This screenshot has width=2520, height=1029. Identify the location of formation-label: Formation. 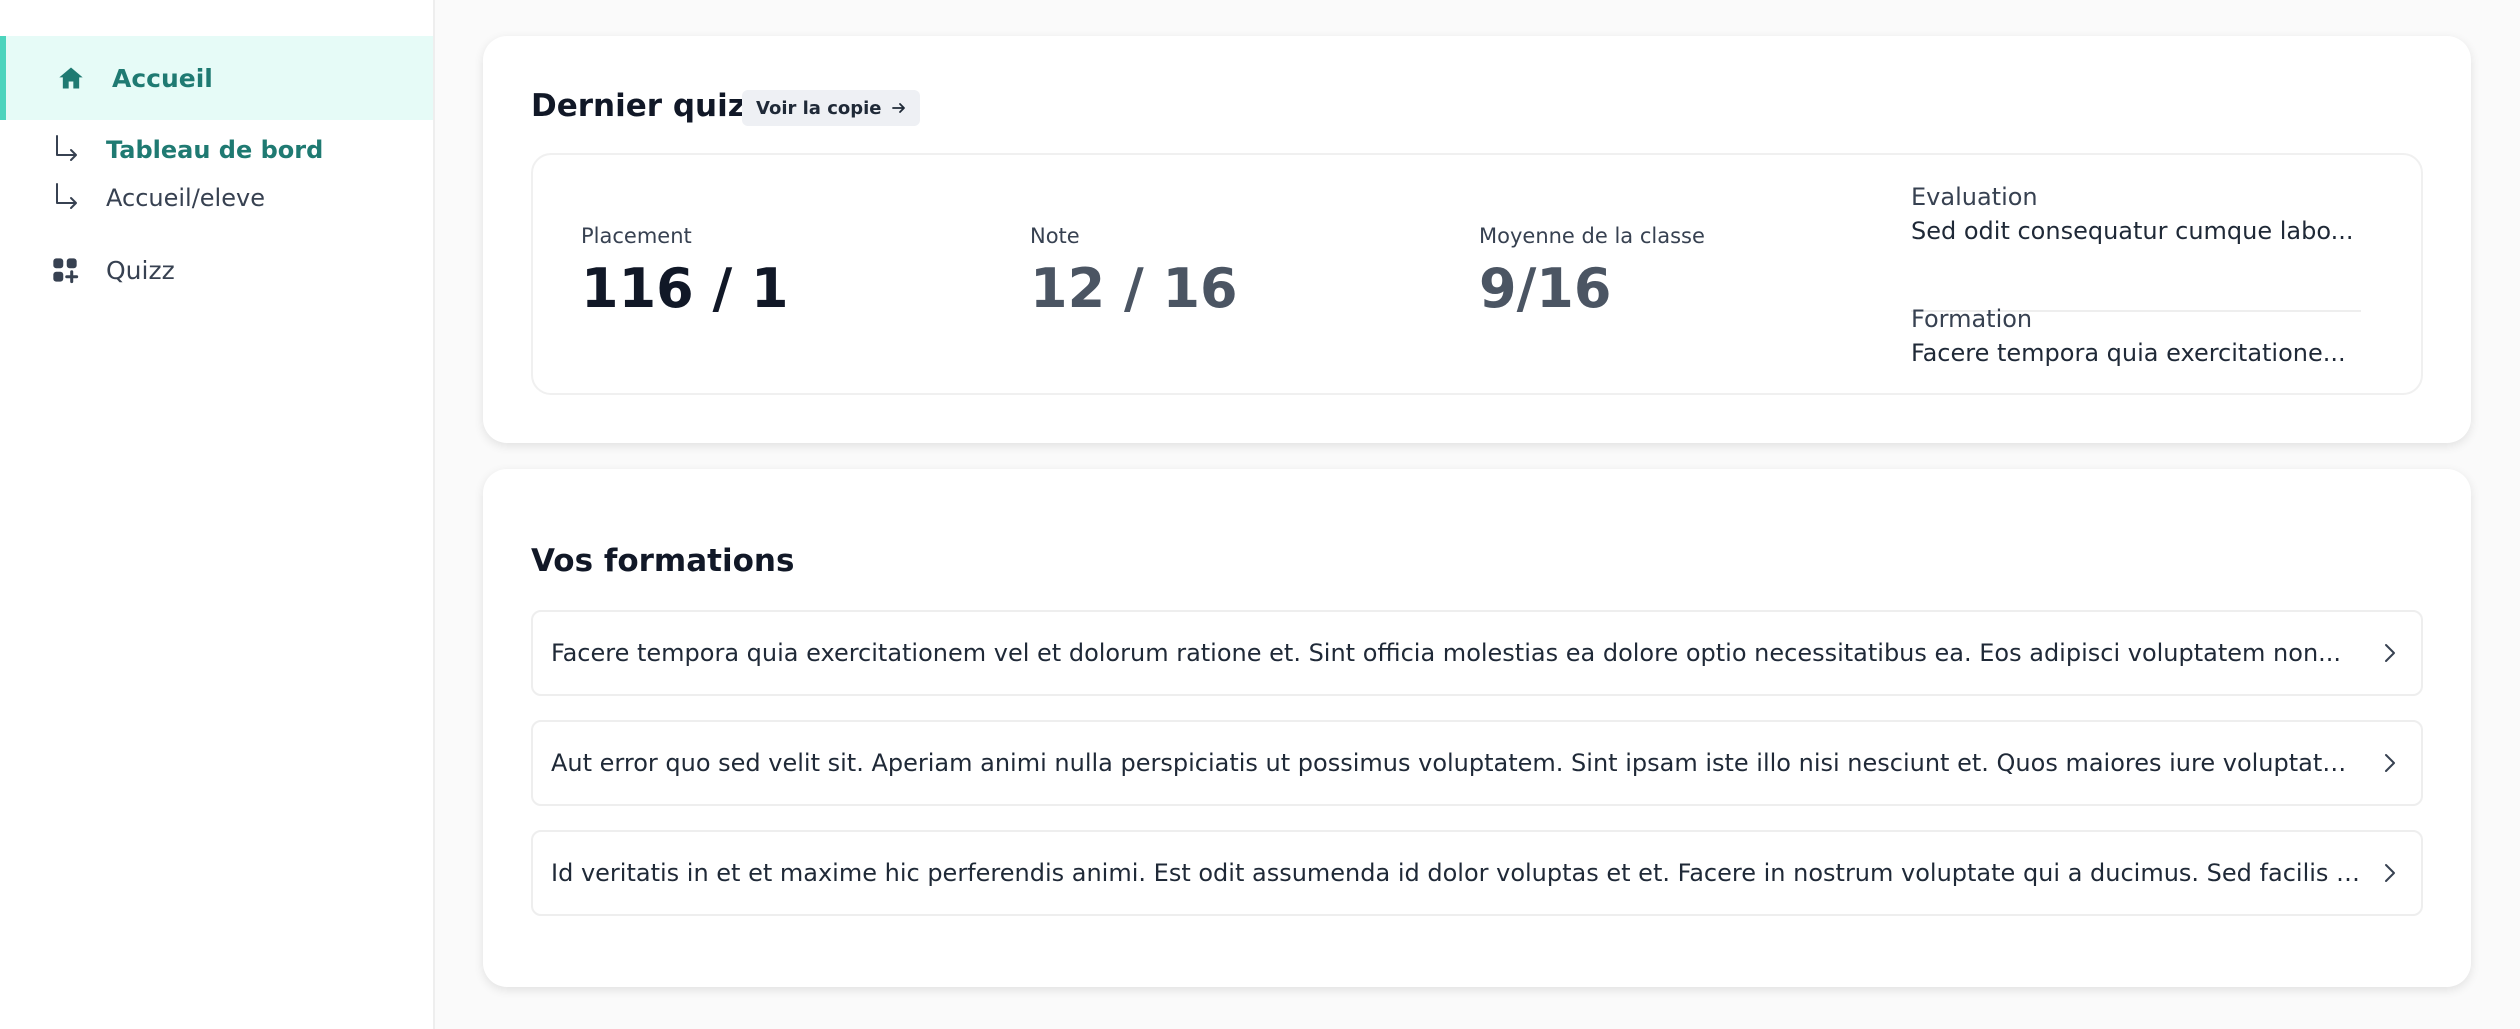
(1972, 319).